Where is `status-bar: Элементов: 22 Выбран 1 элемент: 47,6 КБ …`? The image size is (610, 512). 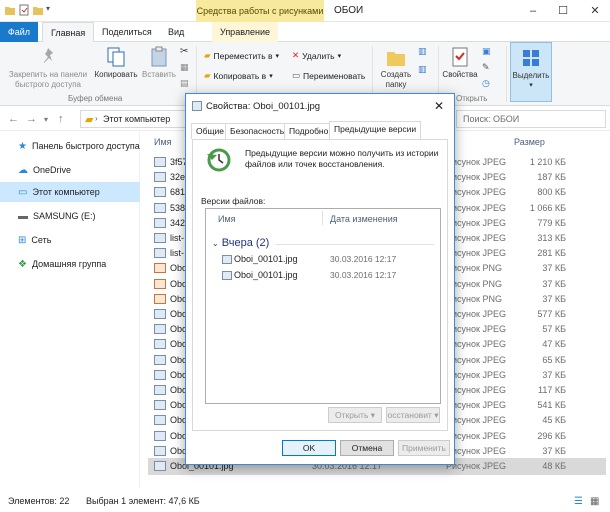
status-bar: Элементов: 22 Выбран 1 элемент: 47,6 КБ … is located at coordinates (305, 501).